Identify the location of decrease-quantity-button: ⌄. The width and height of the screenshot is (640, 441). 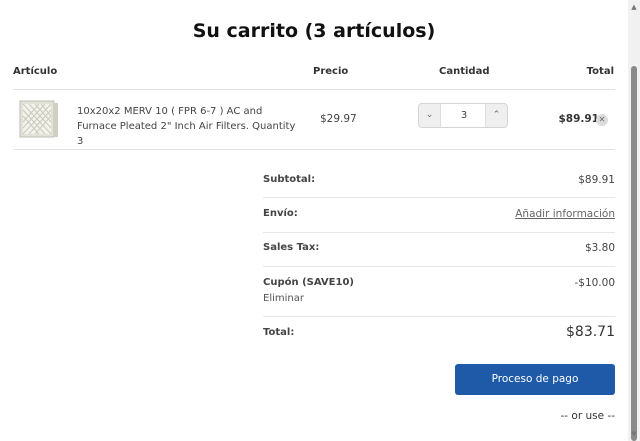
(430, 115).